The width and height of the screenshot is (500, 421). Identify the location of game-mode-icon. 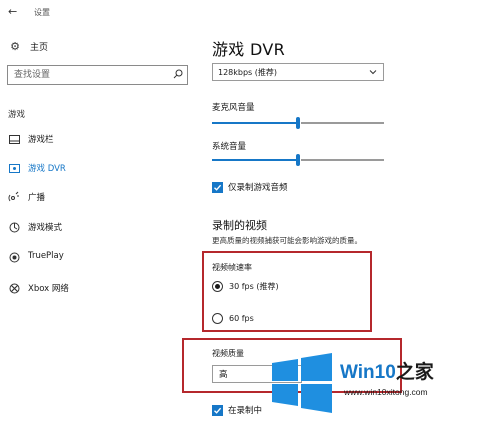
(14, 227).